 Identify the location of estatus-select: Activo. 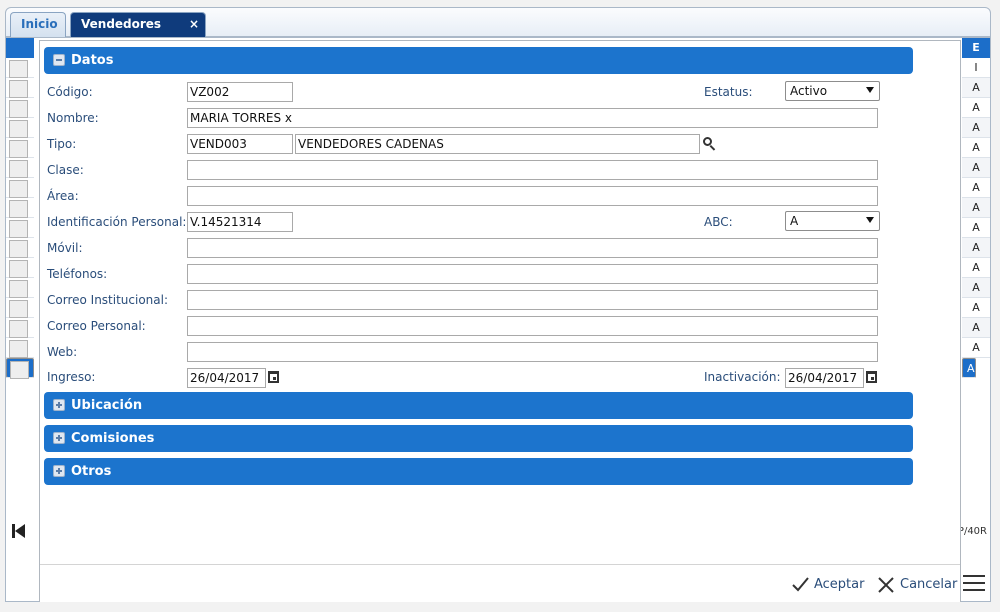
(832, 91).